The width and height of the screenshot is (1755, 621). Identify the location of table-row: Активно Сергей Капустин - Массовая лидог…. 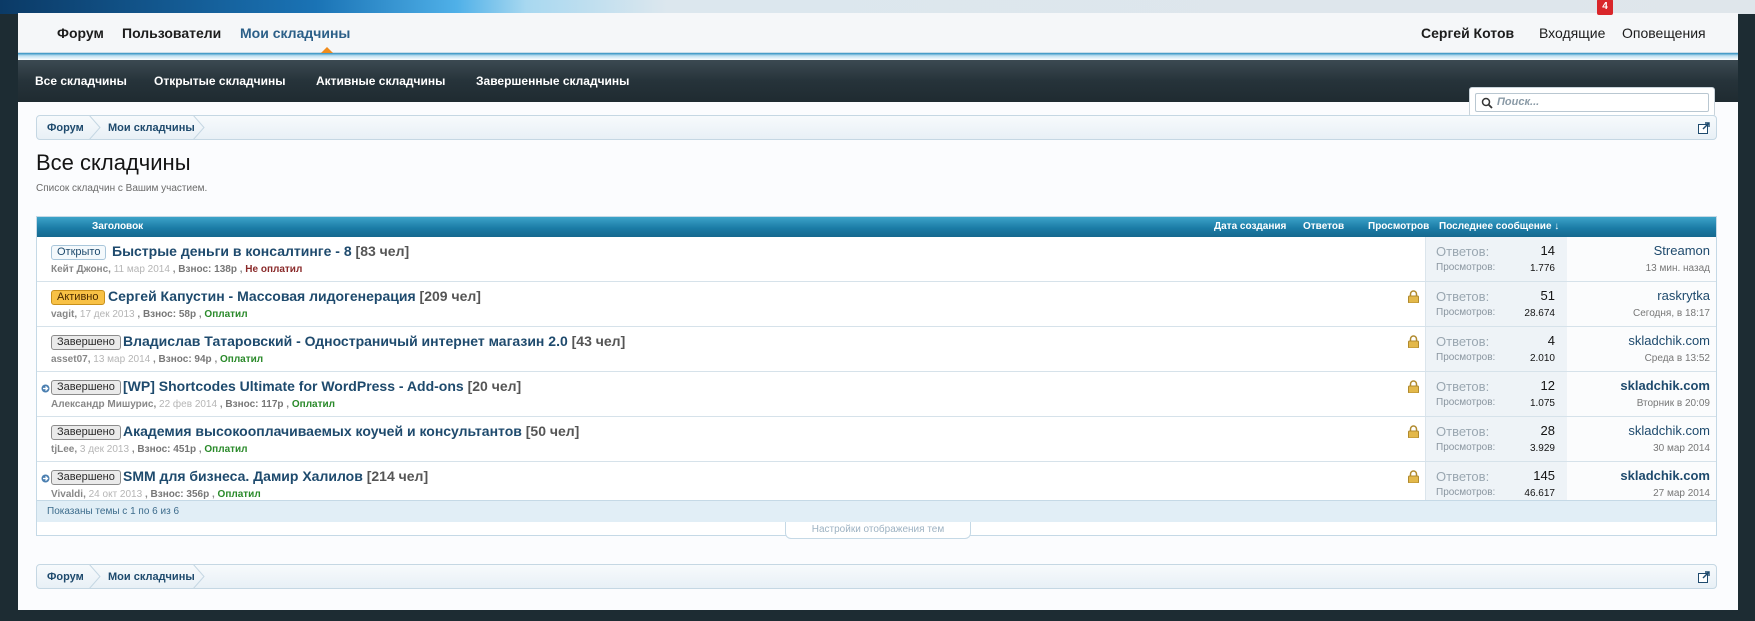
(876, 304).